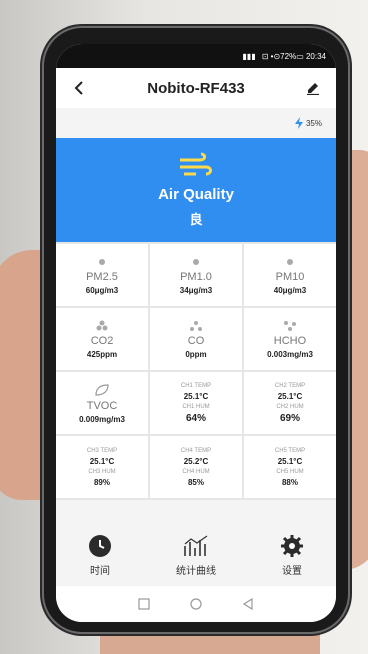 Image resolution: width=368 pixels, height=654 pixels. Describe the element at coordinates (144, 604) in the screenshot. I see `recents-icon` at that location.